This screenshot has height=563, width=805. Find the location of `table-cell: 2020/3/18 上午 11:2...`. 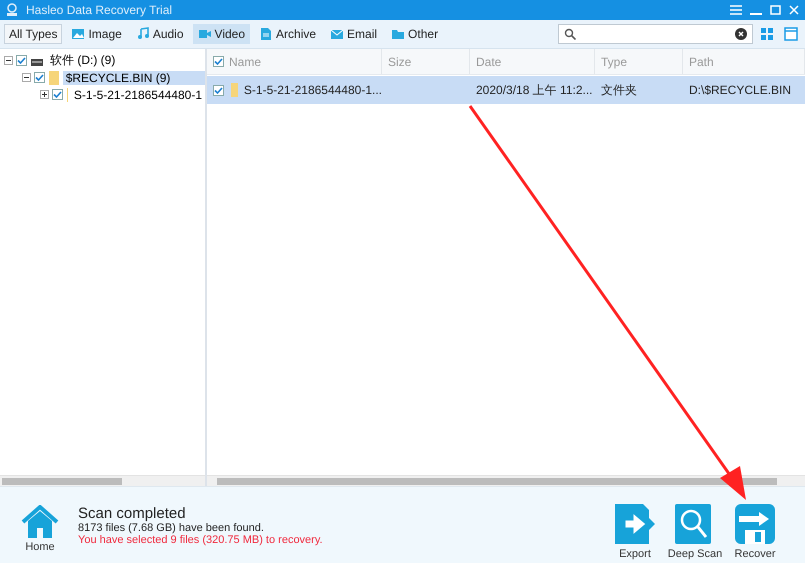

table-cell: 2020/3/18 上午 11:2... is located at coordinates (534, 90).